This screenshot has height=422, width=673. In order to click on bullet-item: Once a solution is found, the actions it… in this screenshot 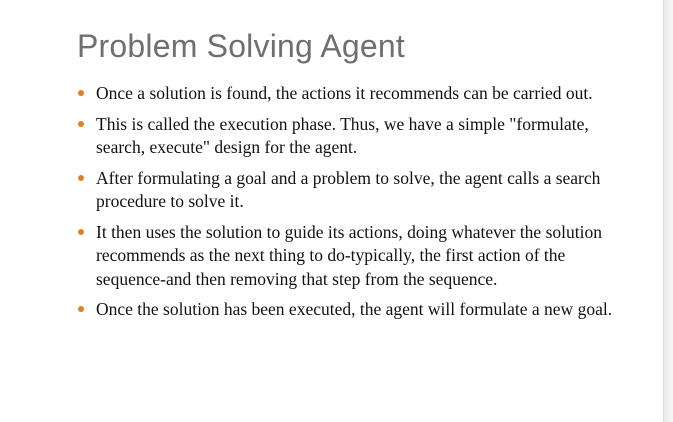, I will do `click(357, 94)`.